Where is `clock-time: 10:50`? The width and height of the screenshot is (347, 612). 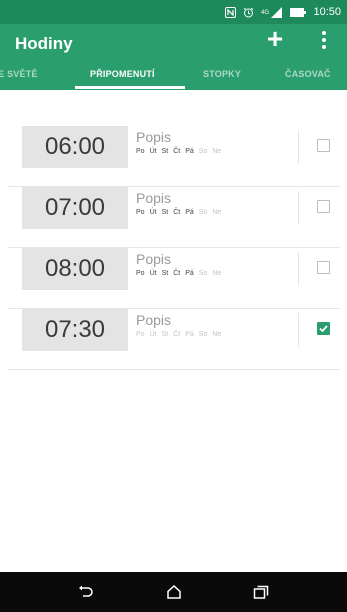 clock-time: 10:50 is located at coordinates (327, 12).